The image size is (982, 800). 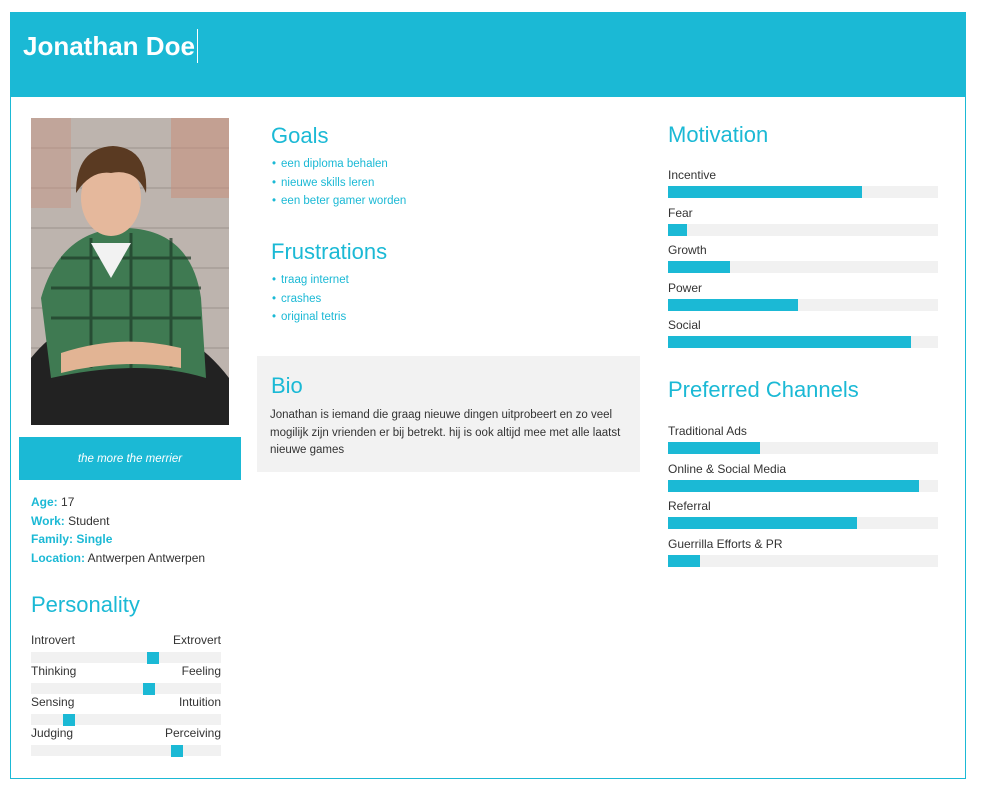 I want to click on channels-title: Preferred Channels, so click(x=763, y=389).